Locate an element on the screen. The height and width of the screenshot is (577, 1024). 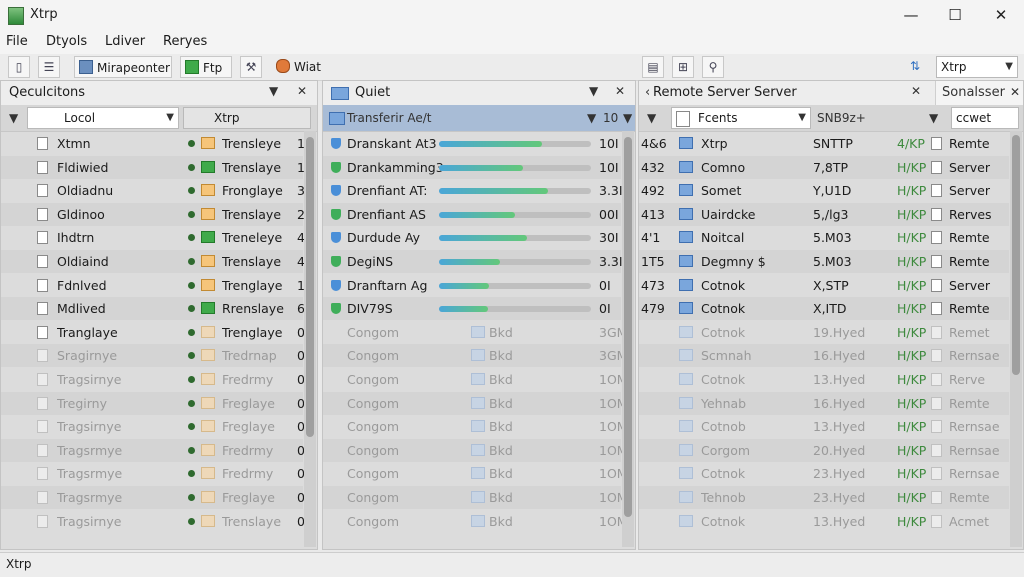
table-row: 432 Comno 7,8TP H/KP Server is located at coordinates (824, 167).